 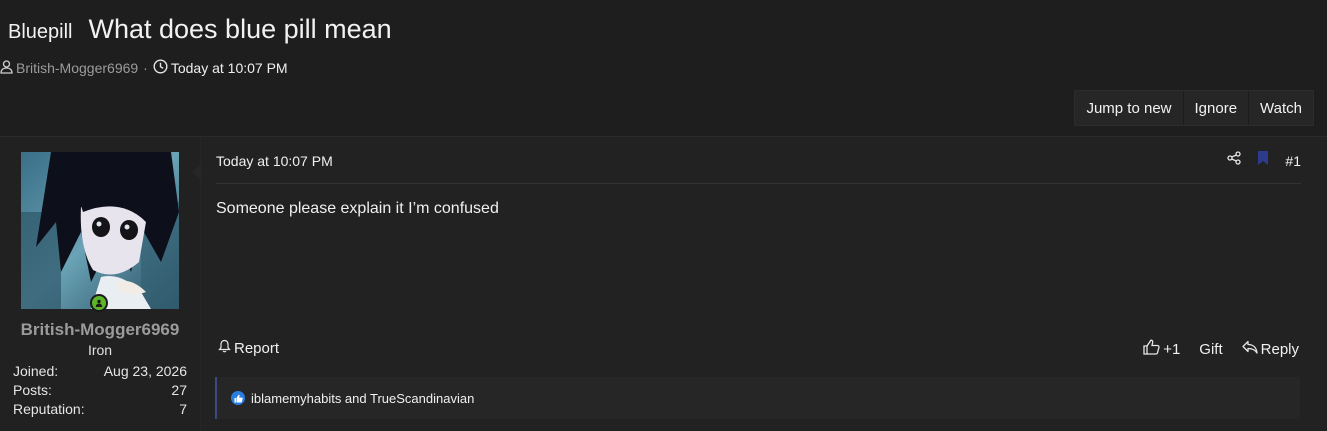 I want to click on post-tools: #1, so click(x=1264, y=160).